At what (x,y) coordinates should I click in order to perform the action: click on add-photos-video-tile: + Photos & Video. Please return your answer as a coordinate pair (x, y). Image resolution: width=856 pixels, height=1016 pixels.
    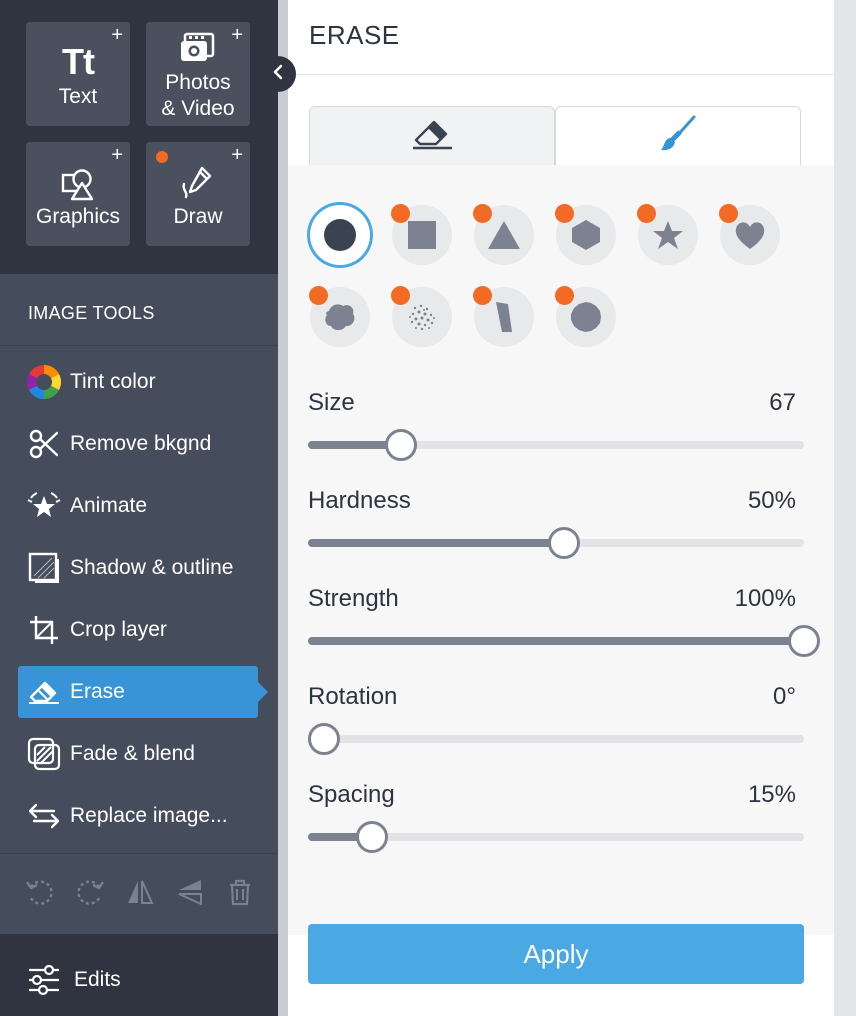
    Looking at the image, I should click on (198, 74).